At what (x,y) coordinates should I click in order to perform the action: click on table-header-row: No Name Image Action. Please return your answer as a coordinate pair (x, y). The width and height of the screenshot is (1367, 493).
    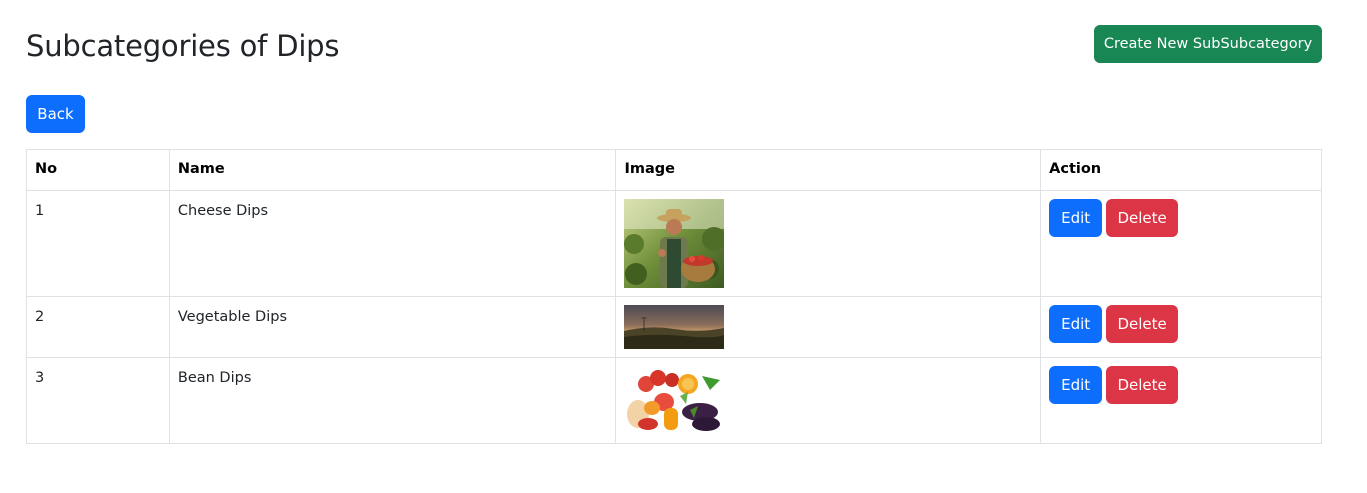
    Looking at the image, I should click on (674, 170).